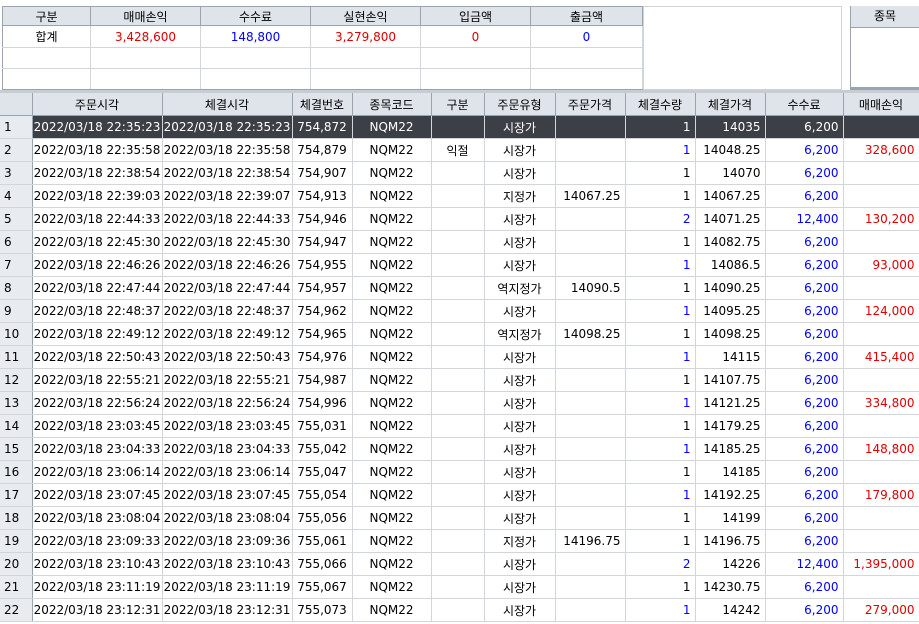 This screenshot has height=624, width=919. What do you see at coordinates (730, 541) in the screenshot?
I see `cell-fill-price: 14196.75` at bounding box center [730, 541].